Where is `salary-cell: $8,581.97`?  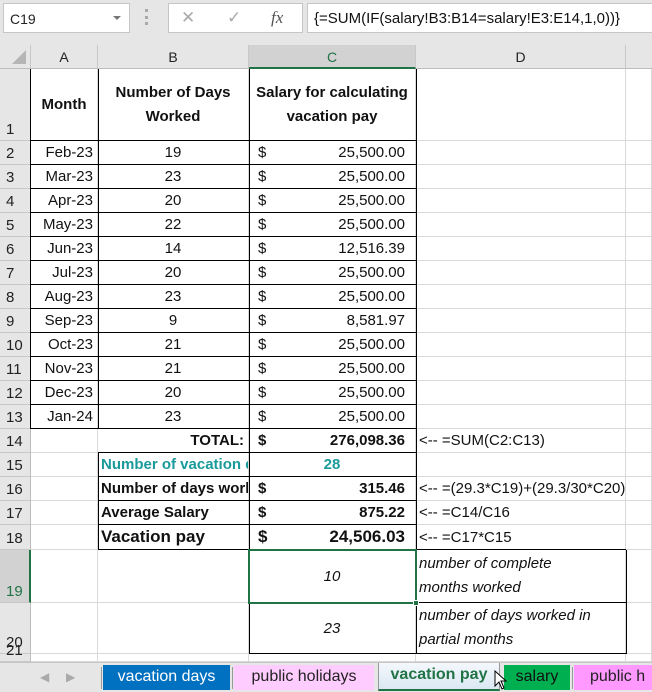
salary-cell: $8,581.97 is located at coordinates (332, 321).